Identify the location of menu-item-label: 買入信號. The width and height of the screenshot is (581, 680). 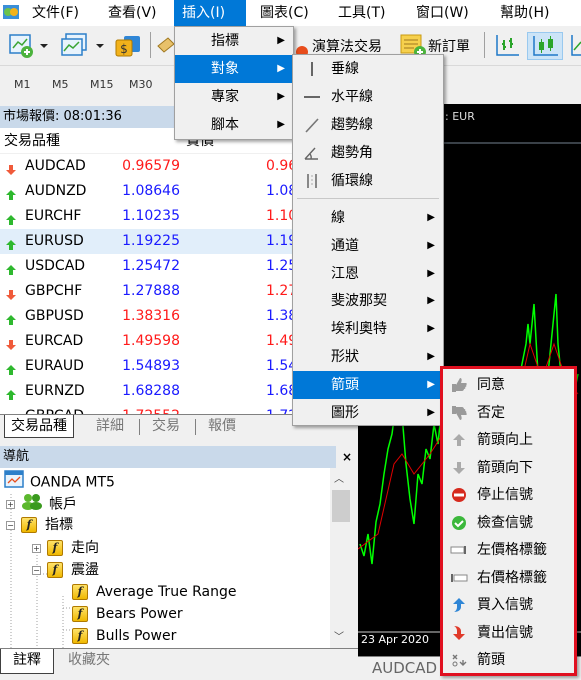
(505, 605).